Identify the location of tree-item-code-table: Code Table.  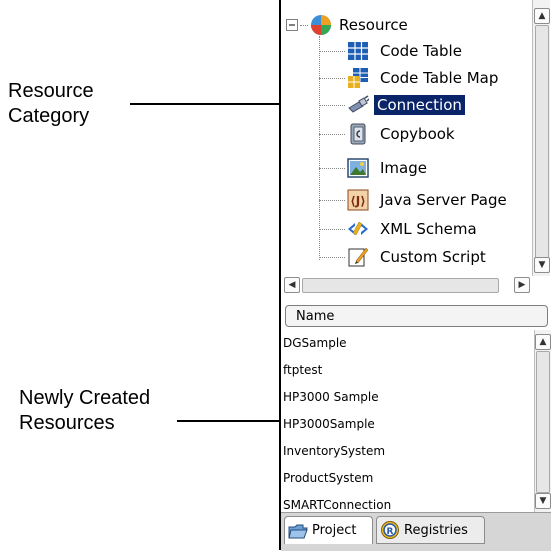
(392, 51).